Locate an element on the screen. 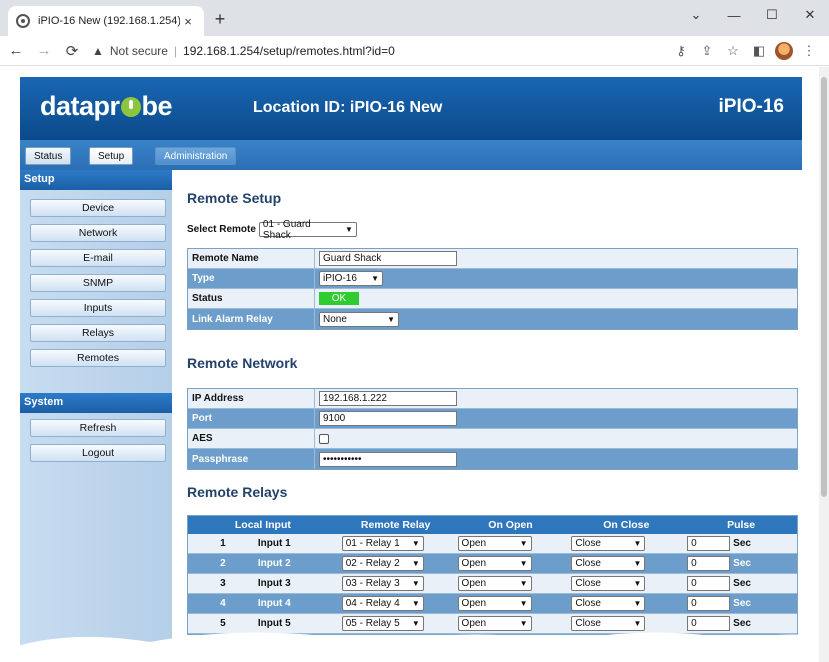  profile-avatar is located at coordinates (784, 51).